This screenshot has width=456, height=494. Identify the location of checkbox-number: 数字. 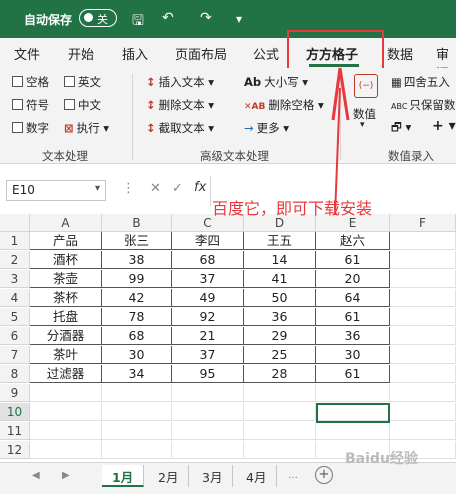
(30, 128).